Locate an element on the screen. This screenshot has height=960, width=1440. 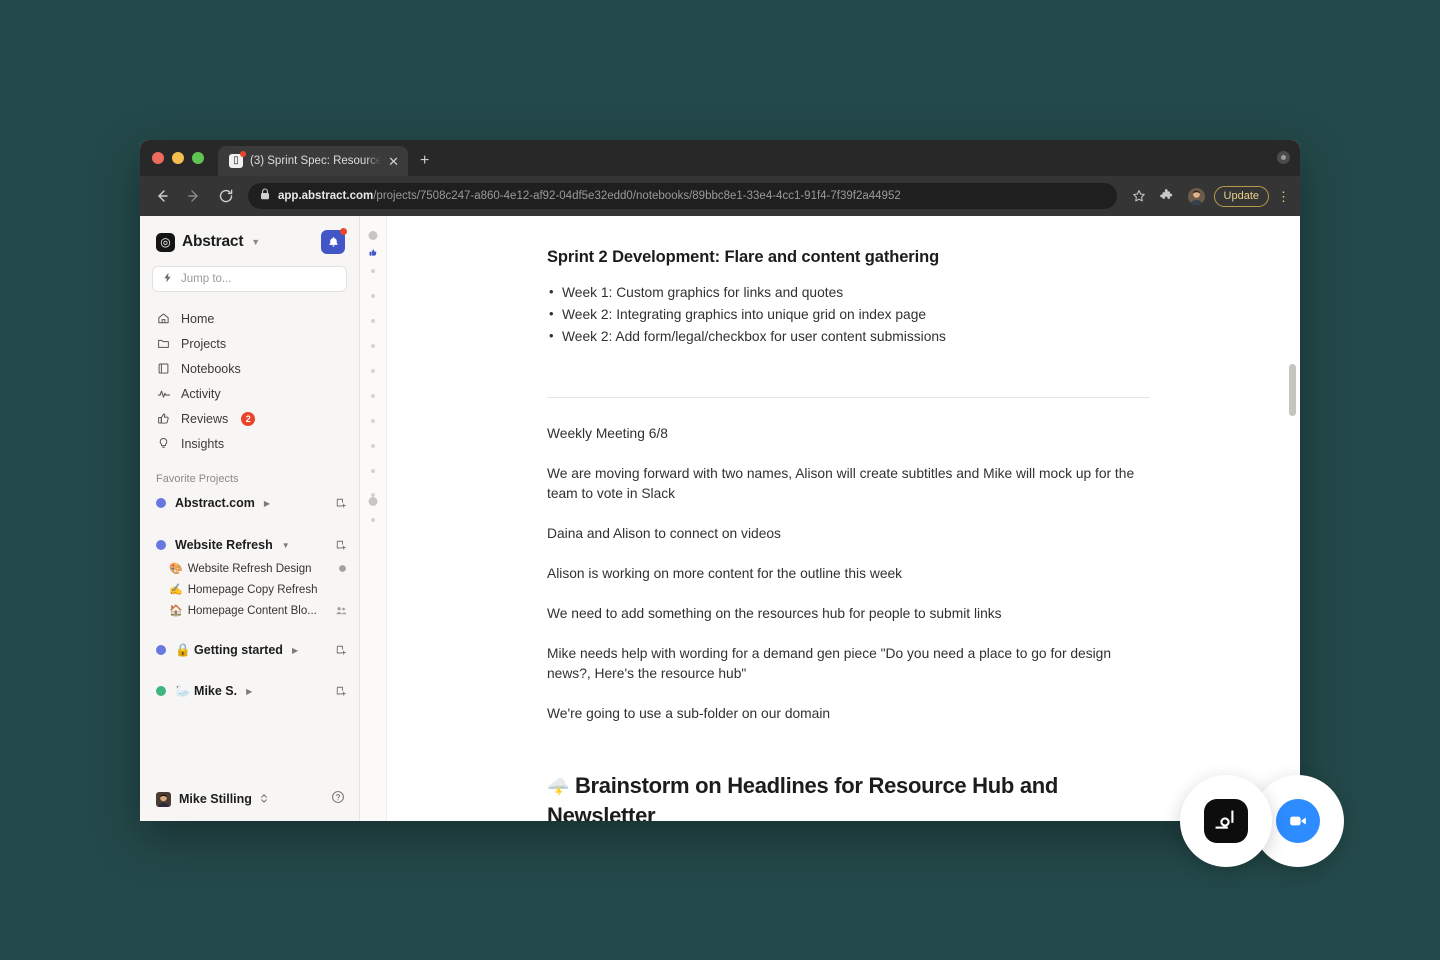
workspace-name: Abstract is located at coordinates (212, 242).